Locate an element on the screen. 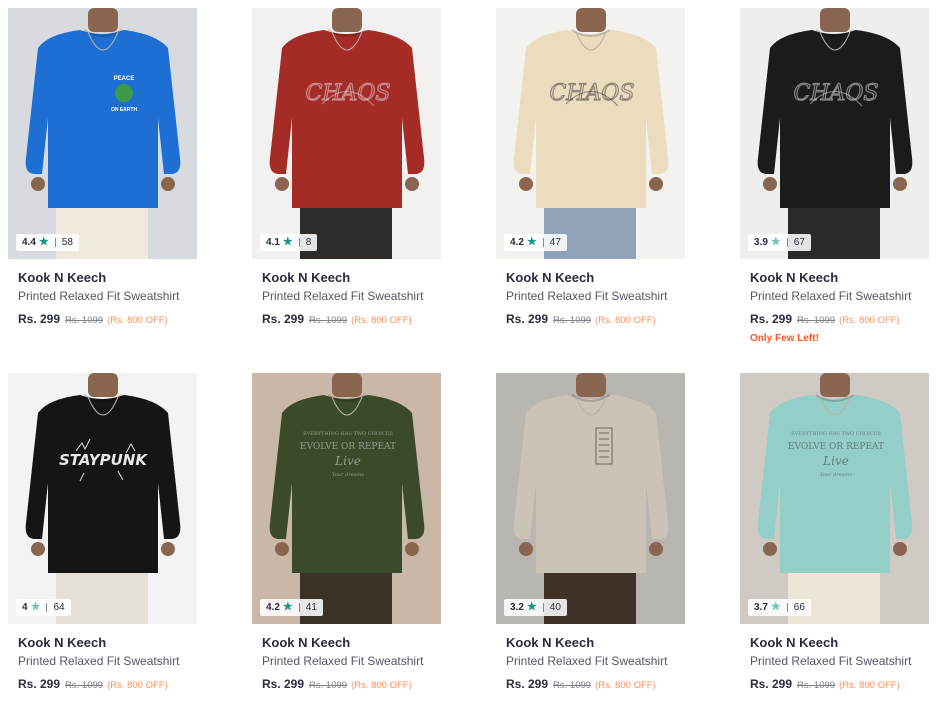  rating-value: 3.9 is located at coordinates (761, 242).